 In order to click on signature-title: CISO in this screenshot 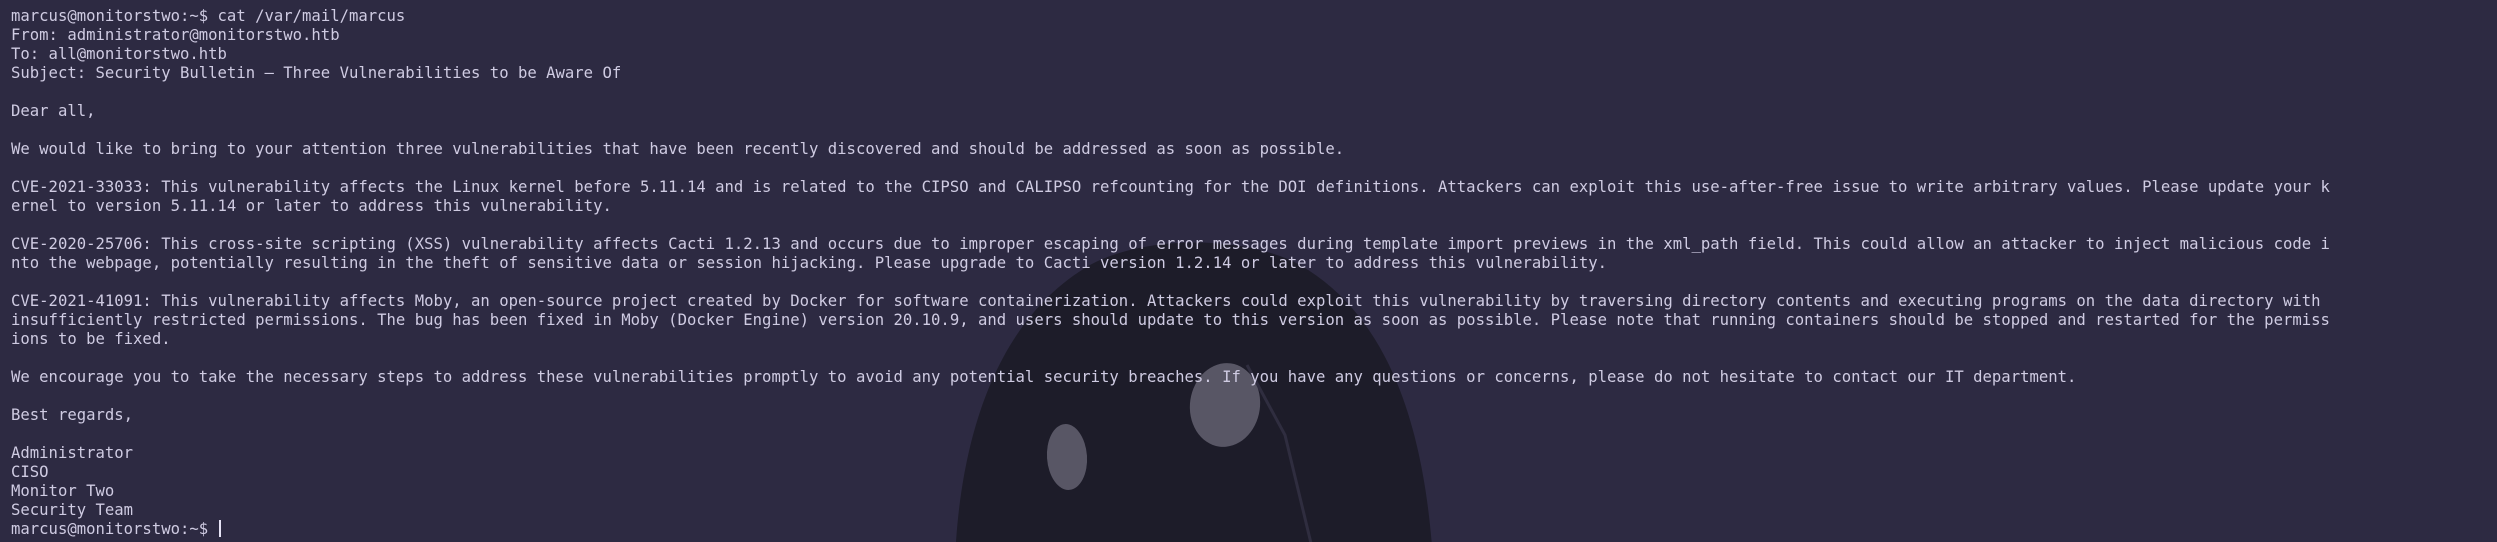, I will do `click(30, 472)`.